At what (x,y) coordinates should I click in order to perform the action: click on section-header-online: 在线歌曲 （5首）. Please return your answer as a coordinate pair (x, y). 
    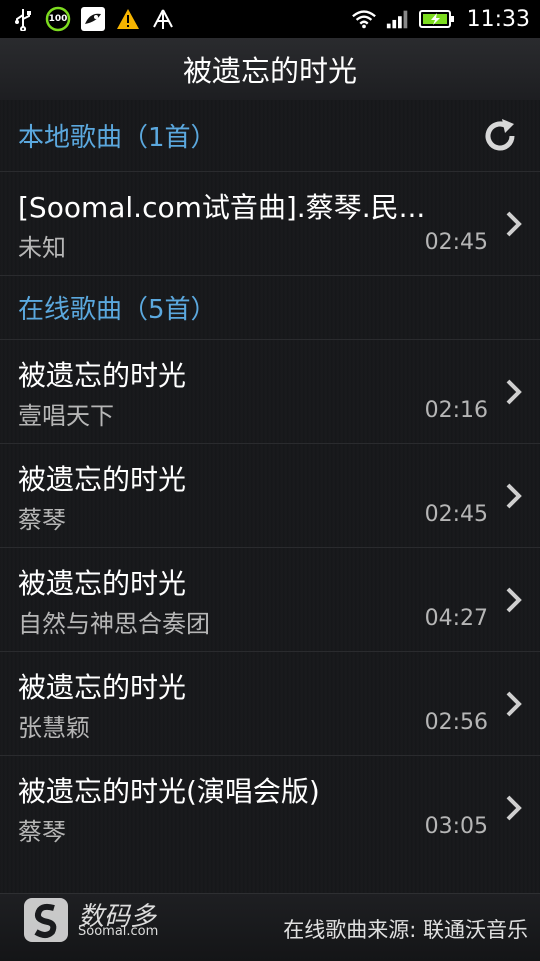
    Looking at the image, I should click on (270, 308).